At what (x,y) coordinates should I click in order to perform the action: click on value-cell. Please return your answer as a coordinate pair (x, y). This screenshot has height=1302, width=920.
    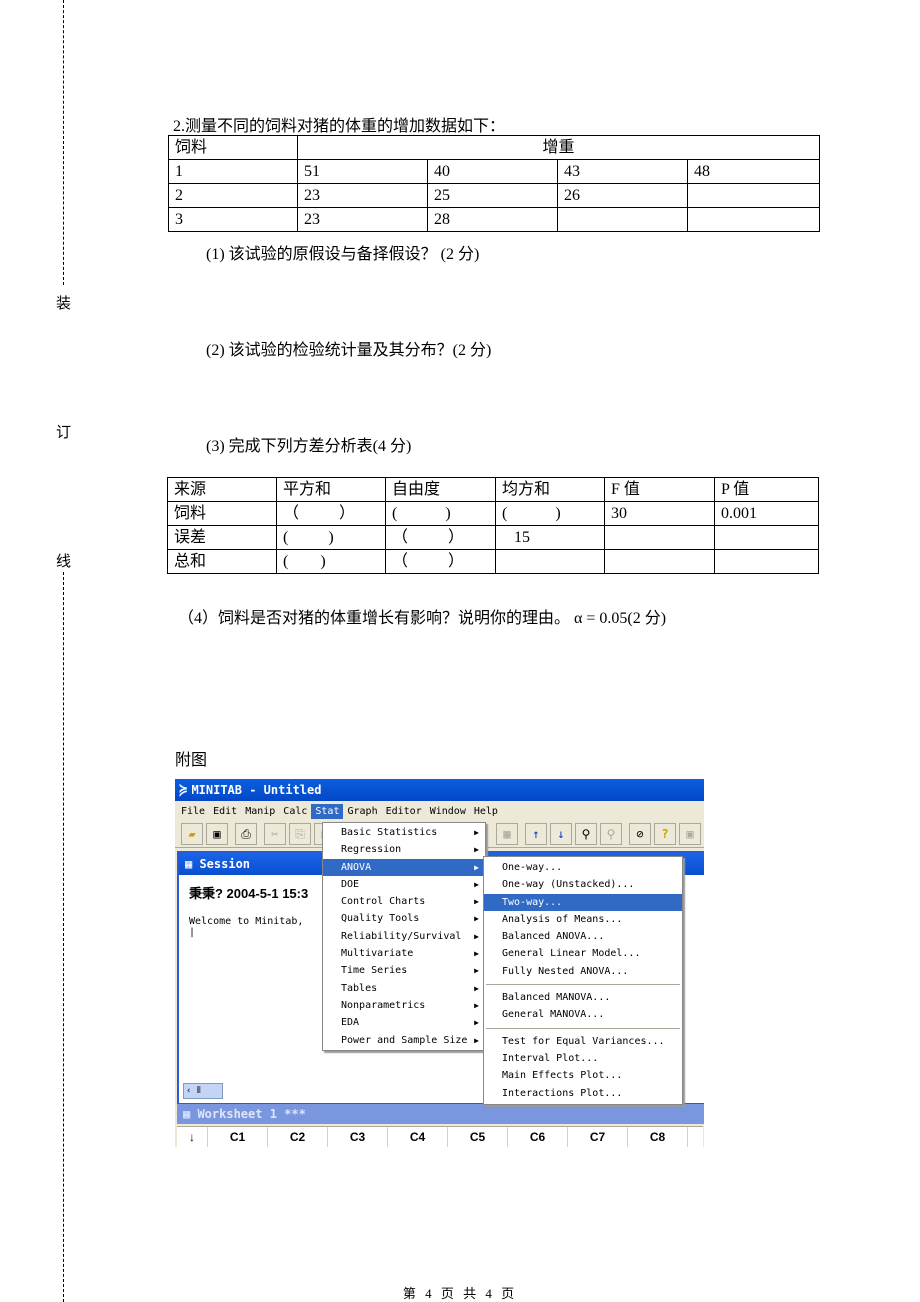
    Looking at the image, I should click on (753, 195).